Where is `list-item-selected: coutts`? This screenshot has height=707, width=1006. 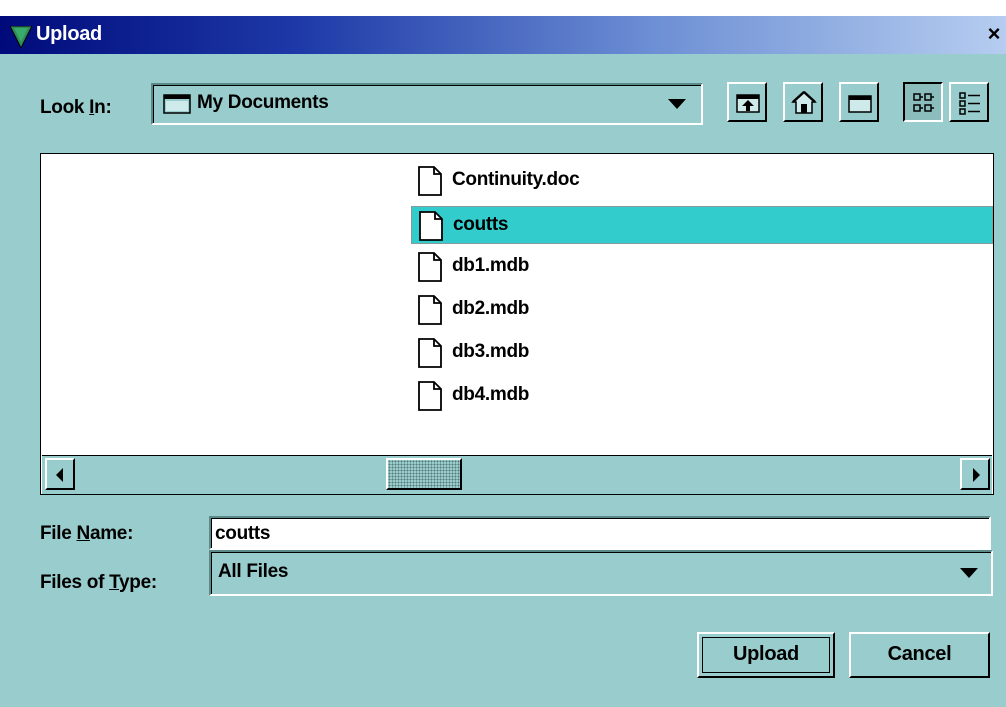 list-item-selected: coutts is located at coordinates (702, 225).